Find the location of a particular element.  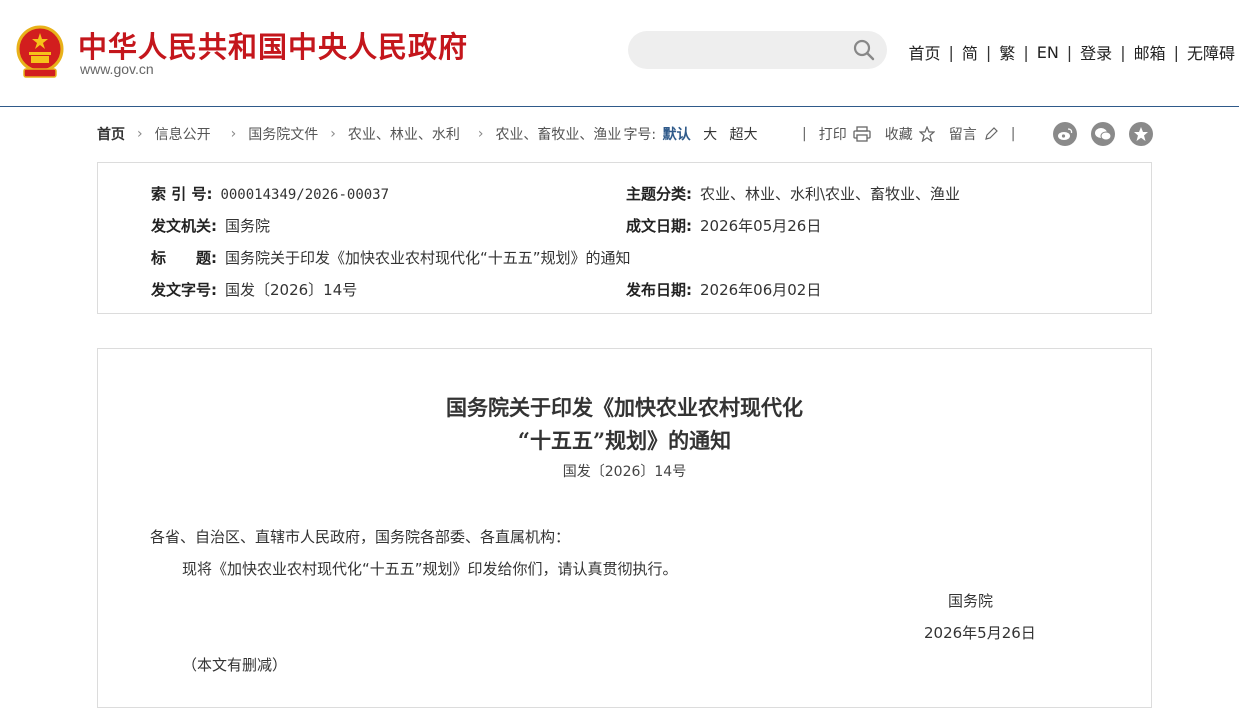

breadcrumb-state-council-docs: 国务院文件 is located at coordinates (283, 134).